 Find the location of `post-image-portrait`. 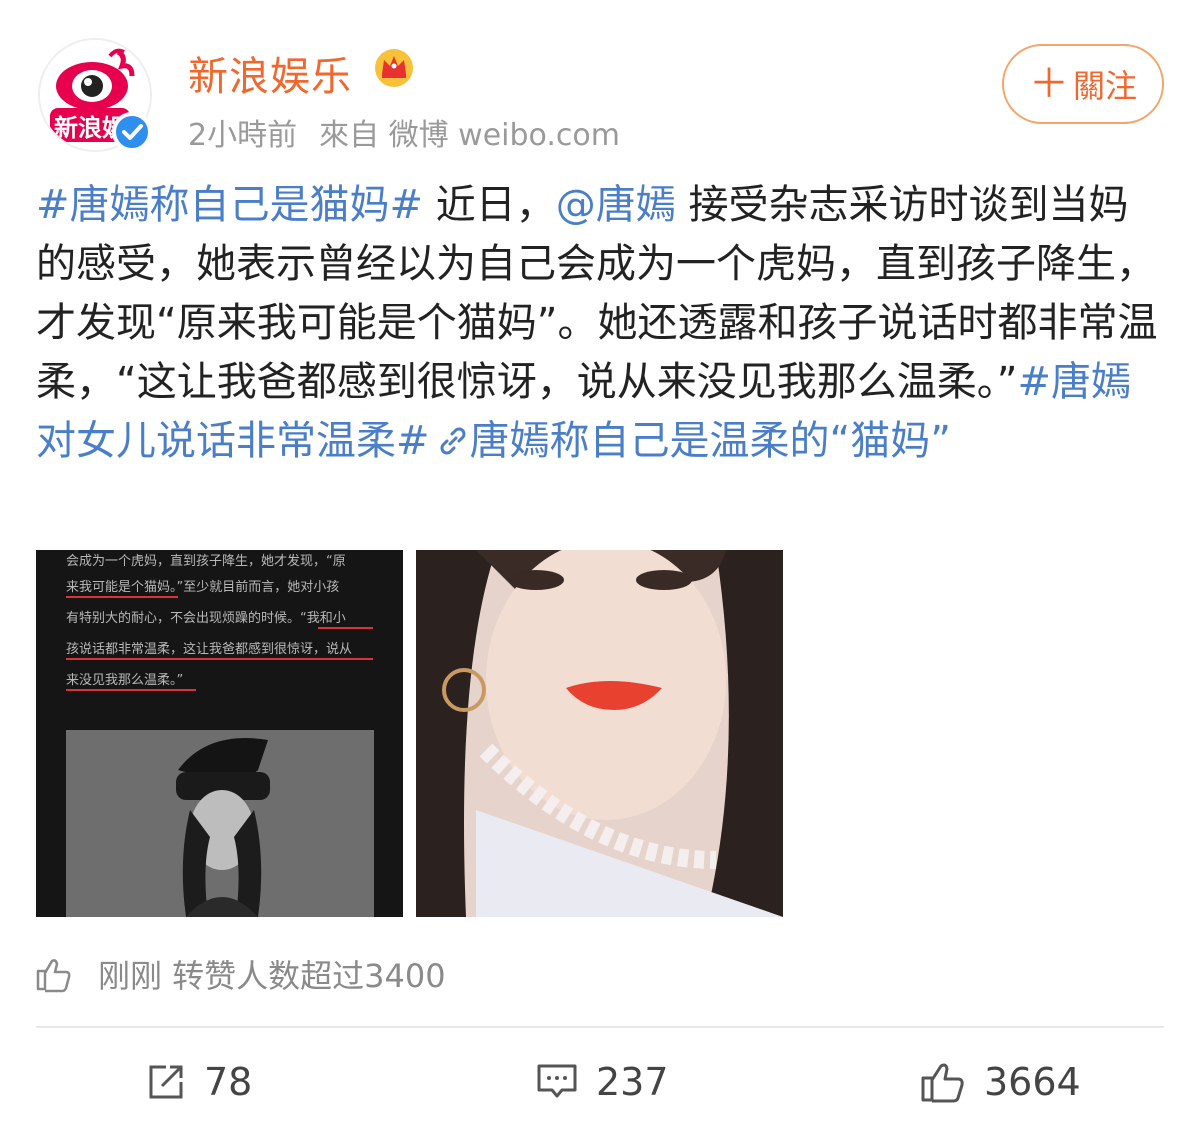

post-image-portrait is located at coordinates (599, 733).